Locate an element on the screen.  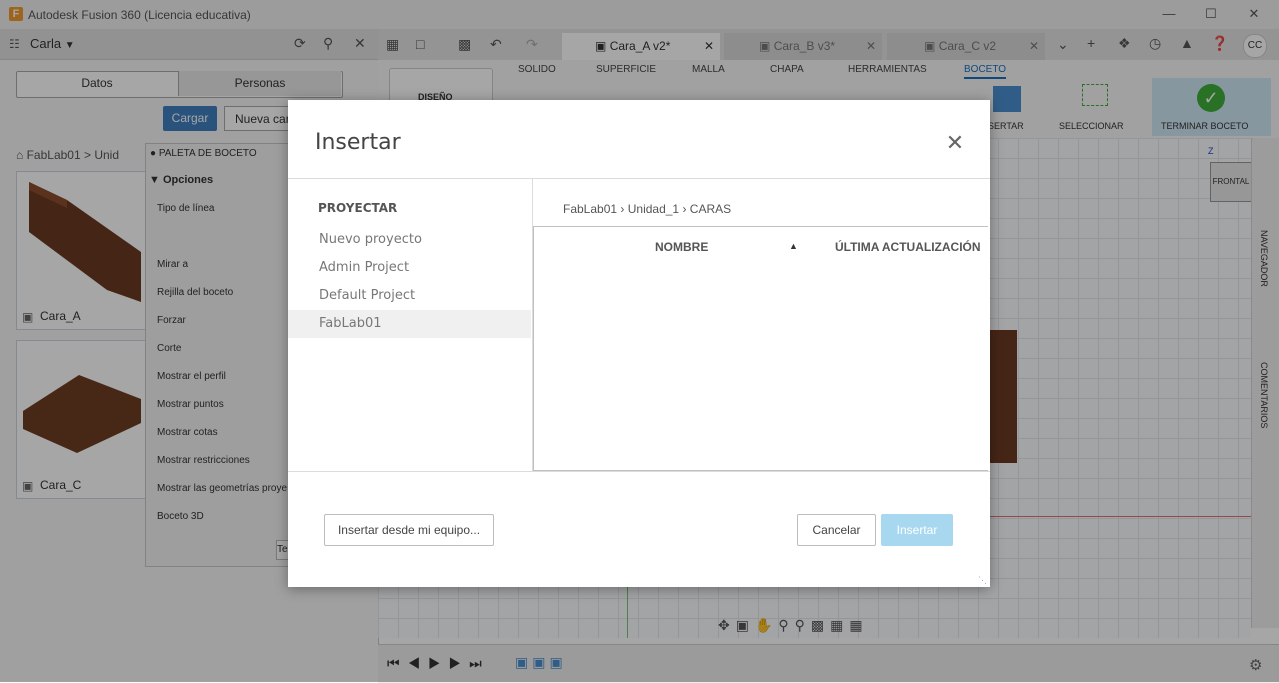
dialog-title: Insertar is located at coordinates (358, 142).